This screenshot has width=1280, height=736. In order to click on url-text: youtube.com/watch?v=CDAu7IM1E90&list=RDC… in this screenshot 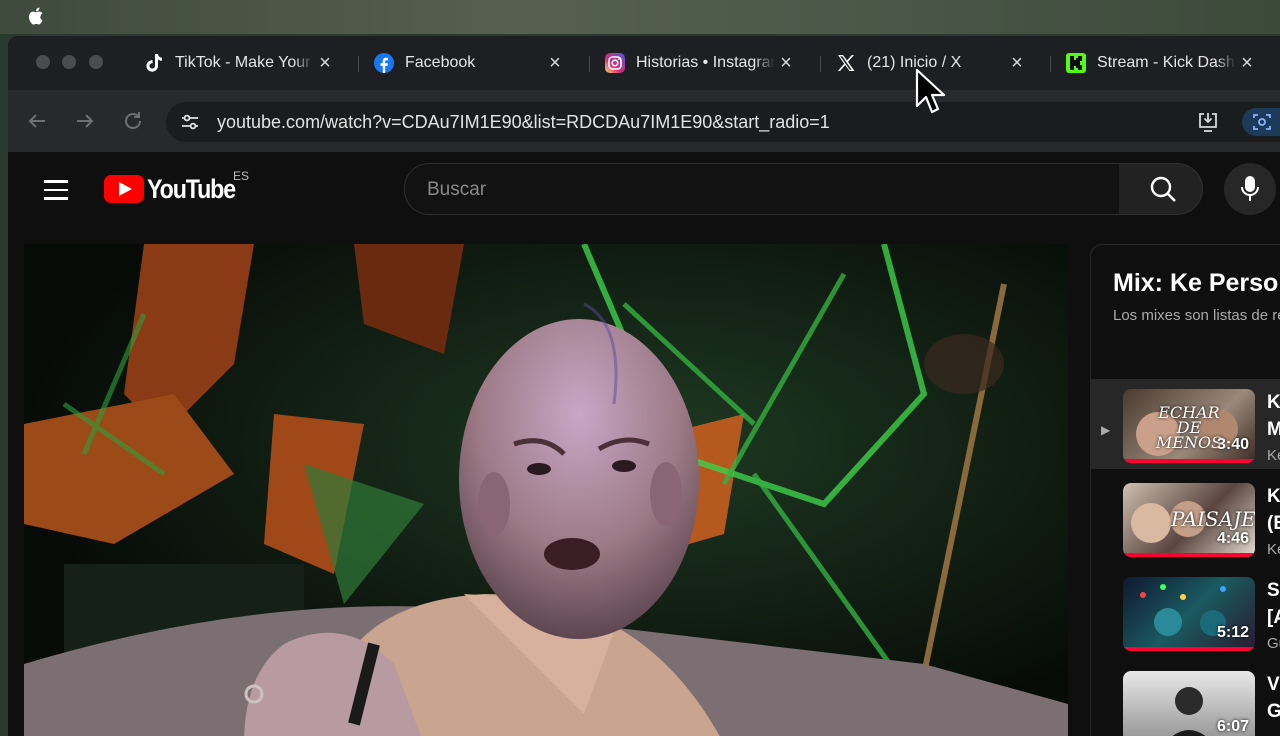, I will do `click(523, 122)`.